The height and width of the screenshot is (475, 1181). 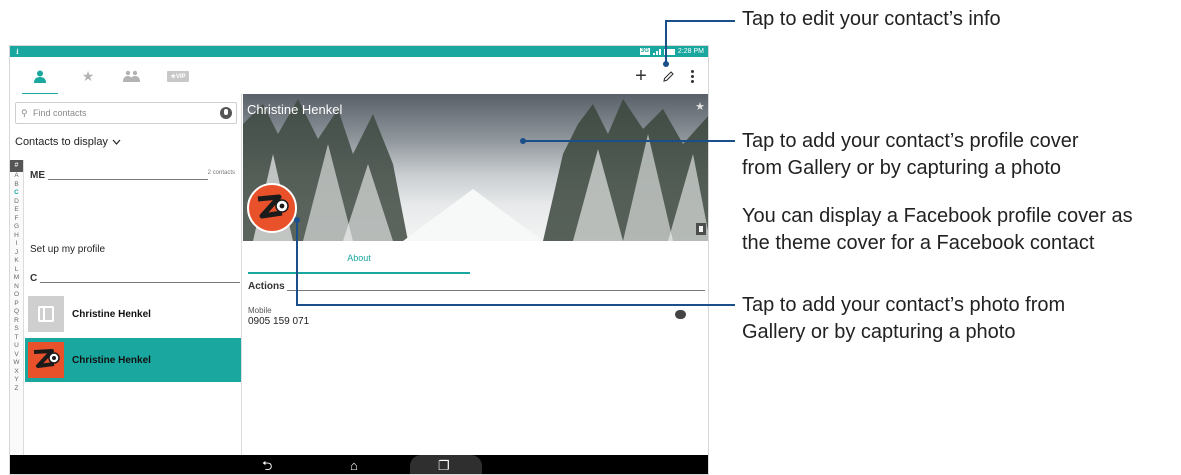 I want to click on setup-profile-link: Set up my profile, so click(x=67, y=249).